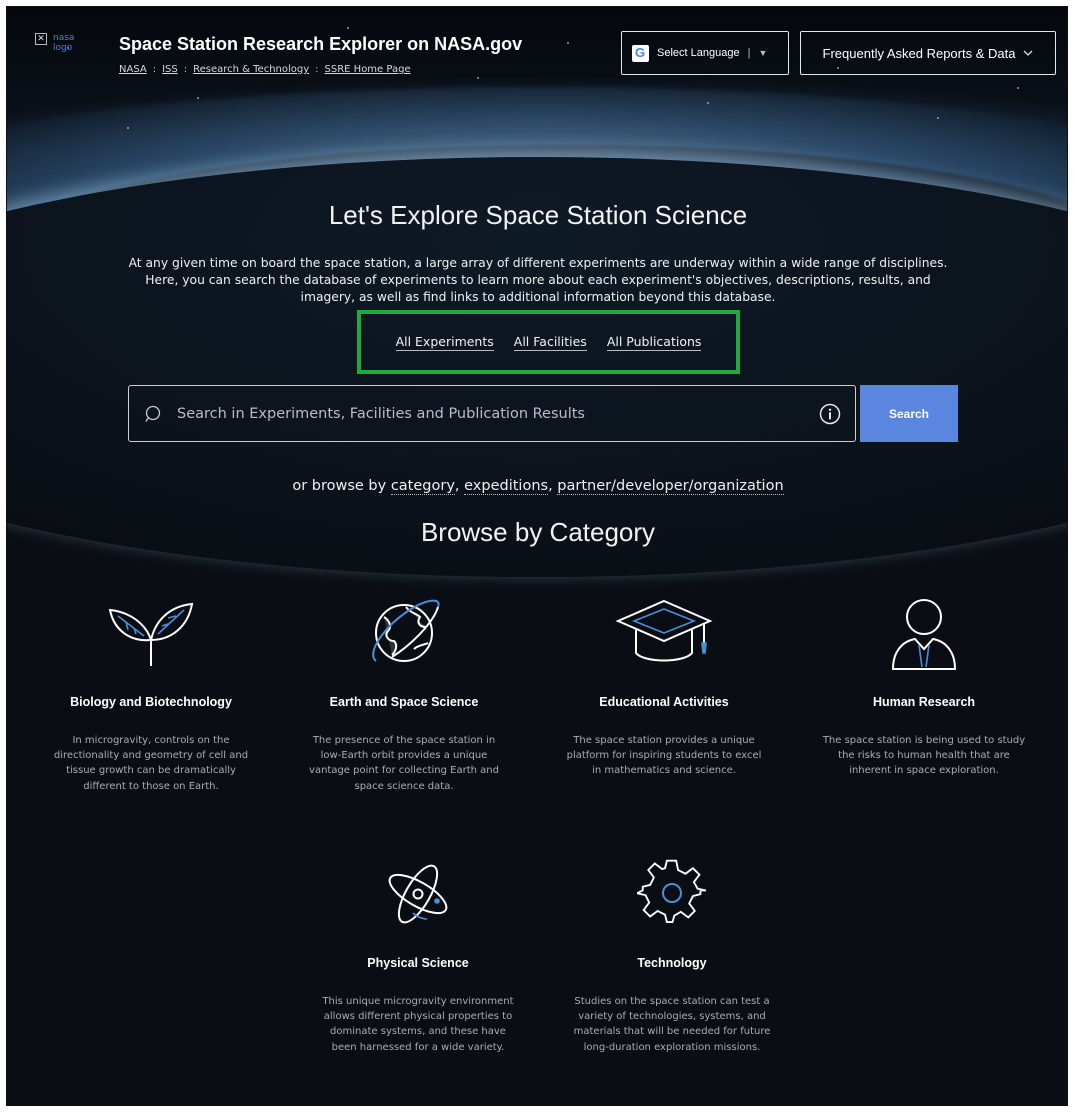 The height and width of the screenshot is (1112, 1074). What do you see at coordinates (170, 69) in the screenshot?
I see `breadcrumb-iss: ISS` at bounding box center [170, 69].